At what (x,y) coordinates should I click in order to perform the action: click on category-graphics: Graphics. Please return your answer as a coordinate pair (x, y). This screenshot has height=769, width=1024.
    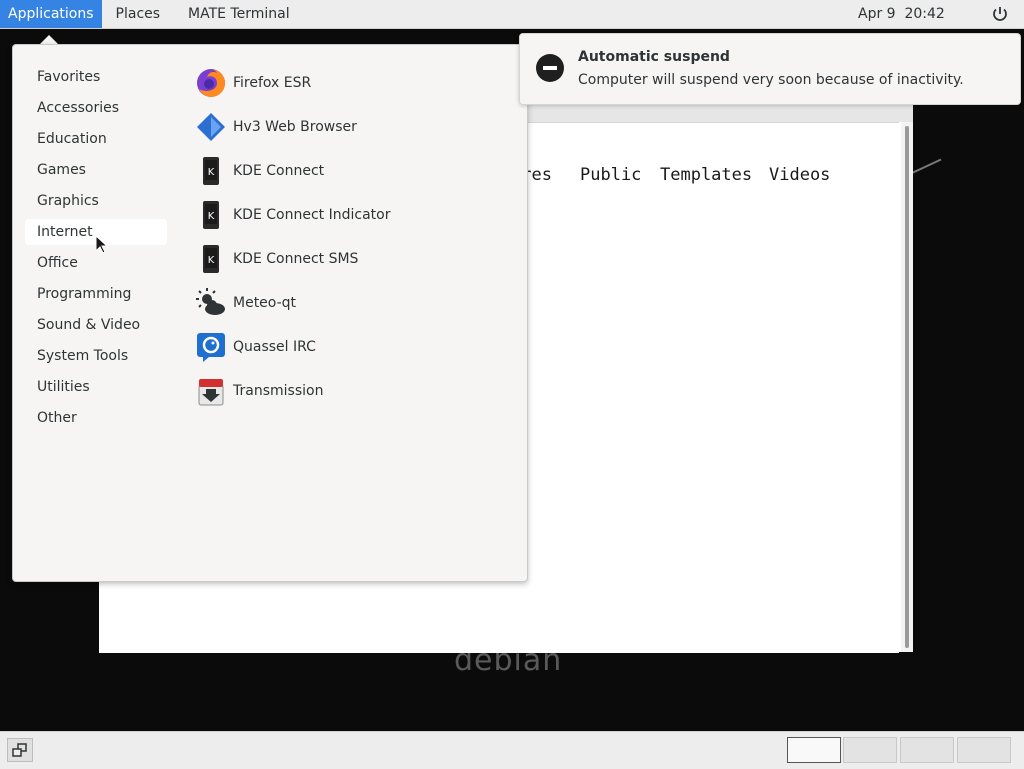
    Looking at the image, I should click on (96, 201).